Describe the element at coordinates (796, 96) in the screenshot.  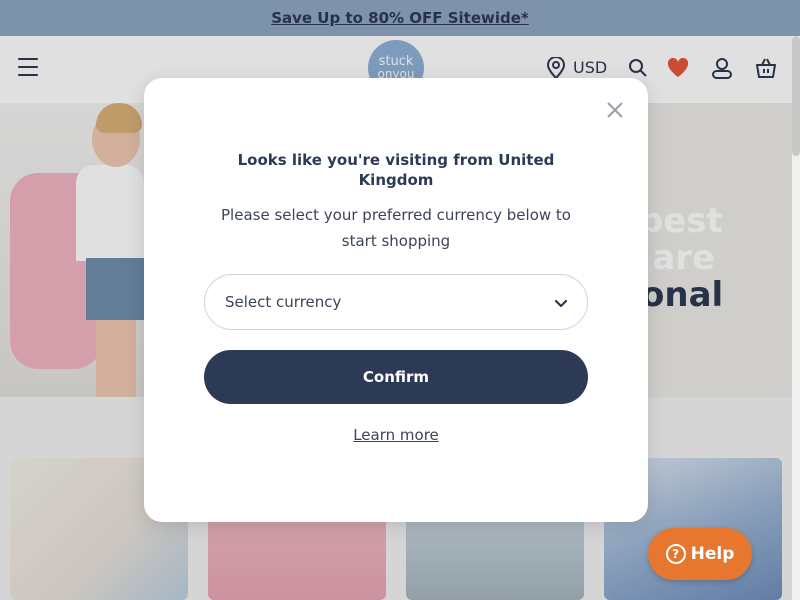
I see `scrollbar-thumb` at that location.